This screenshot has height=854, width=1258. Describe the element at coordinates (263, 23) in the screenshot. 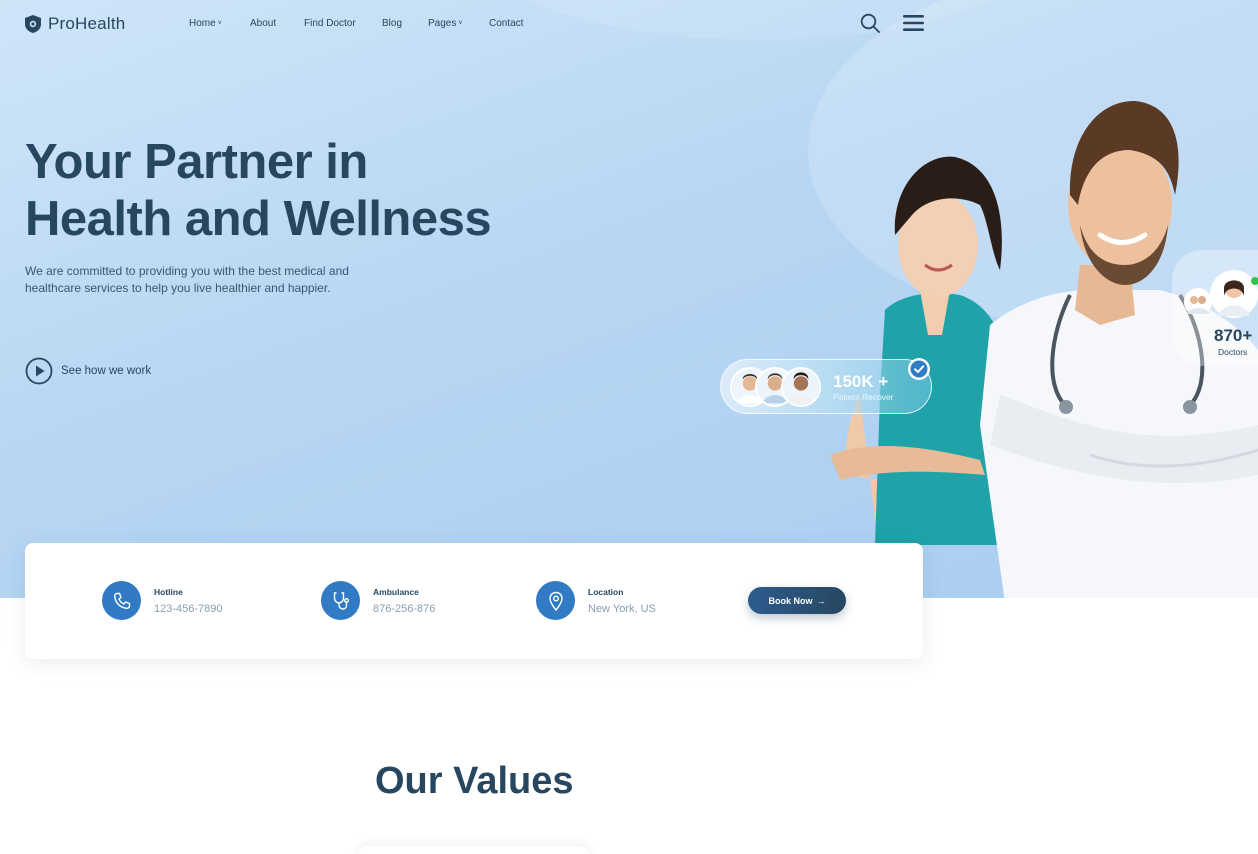

I see `nav-about-label: About` at that location.